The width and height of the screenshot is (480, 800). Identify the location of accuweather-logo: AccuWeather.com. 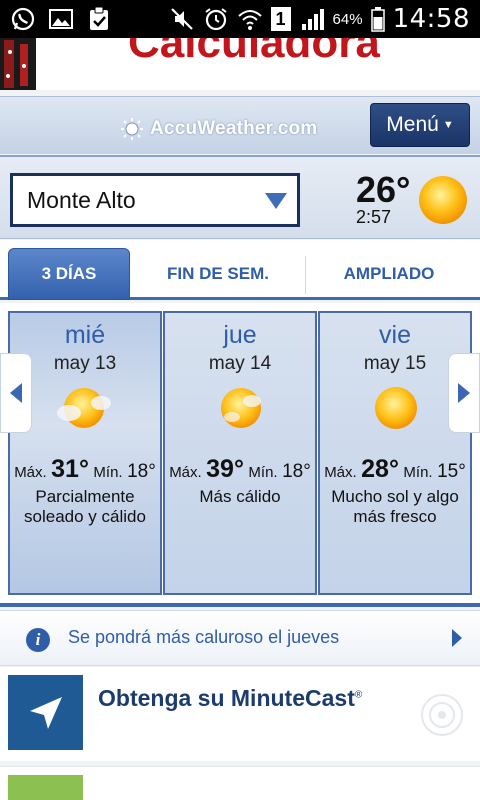
(218, 129).